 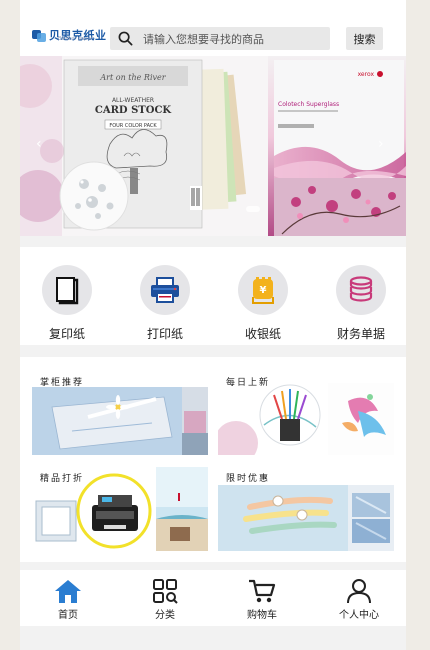 What do you see at coordinates (120, 509) in the screenshot?
I see `promo-discount: 精品打折` at bounding box center [120, 509].